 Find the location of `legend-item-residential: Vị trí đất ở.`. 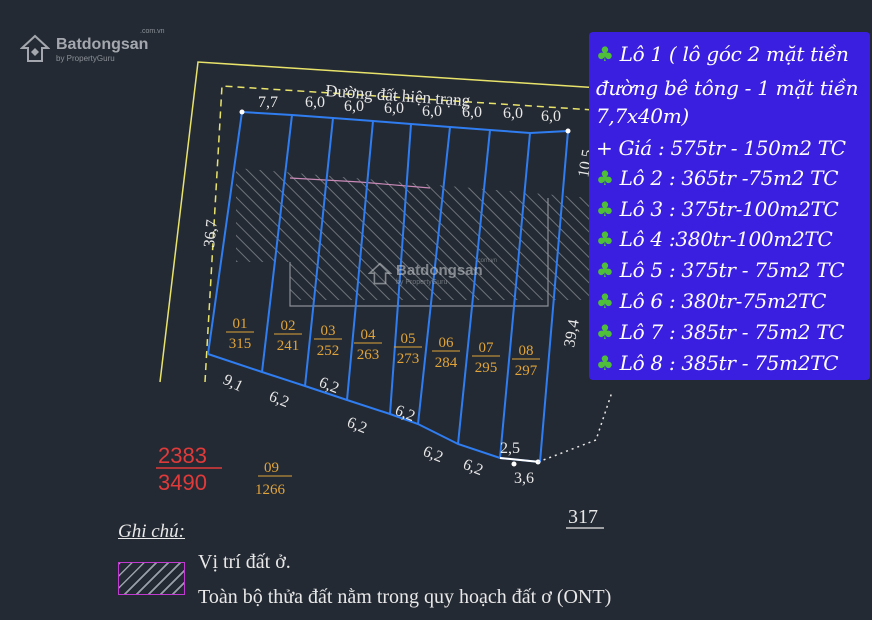

legend-item-residential: Vị trí đất ở. is located at coordinates (244, 562).